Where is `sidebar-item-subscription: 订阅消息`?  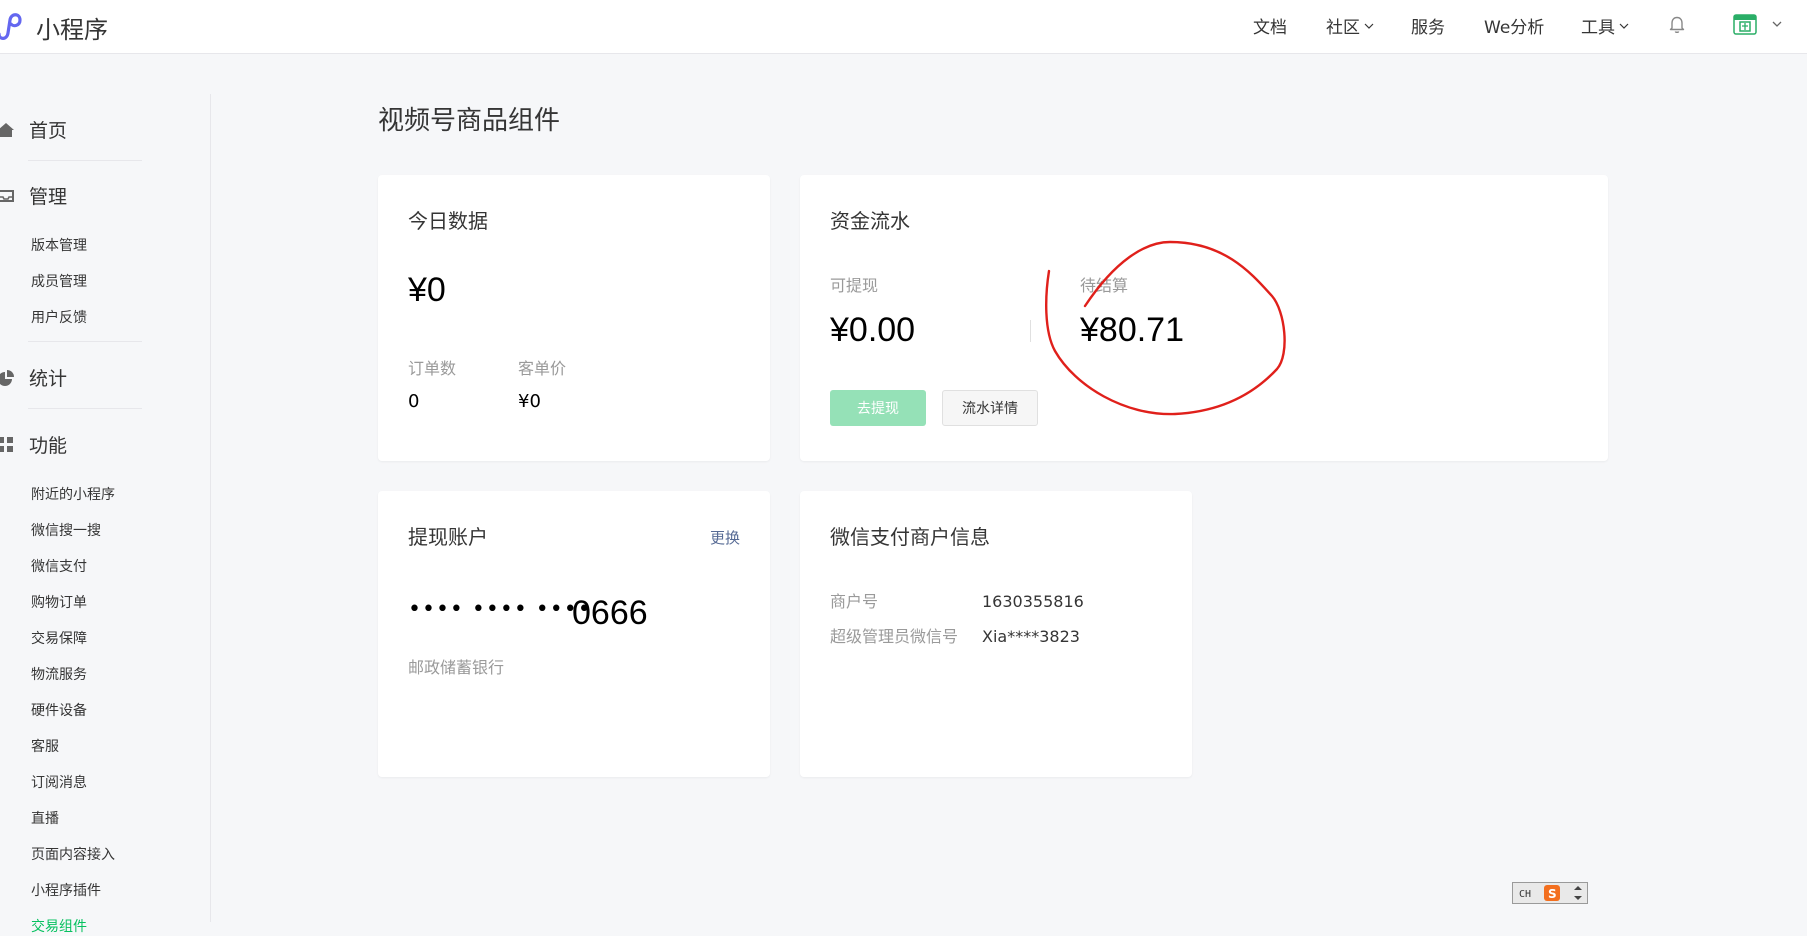
sidebar-item-subscription: 订阅消息 is located at coordinates (59, 782).